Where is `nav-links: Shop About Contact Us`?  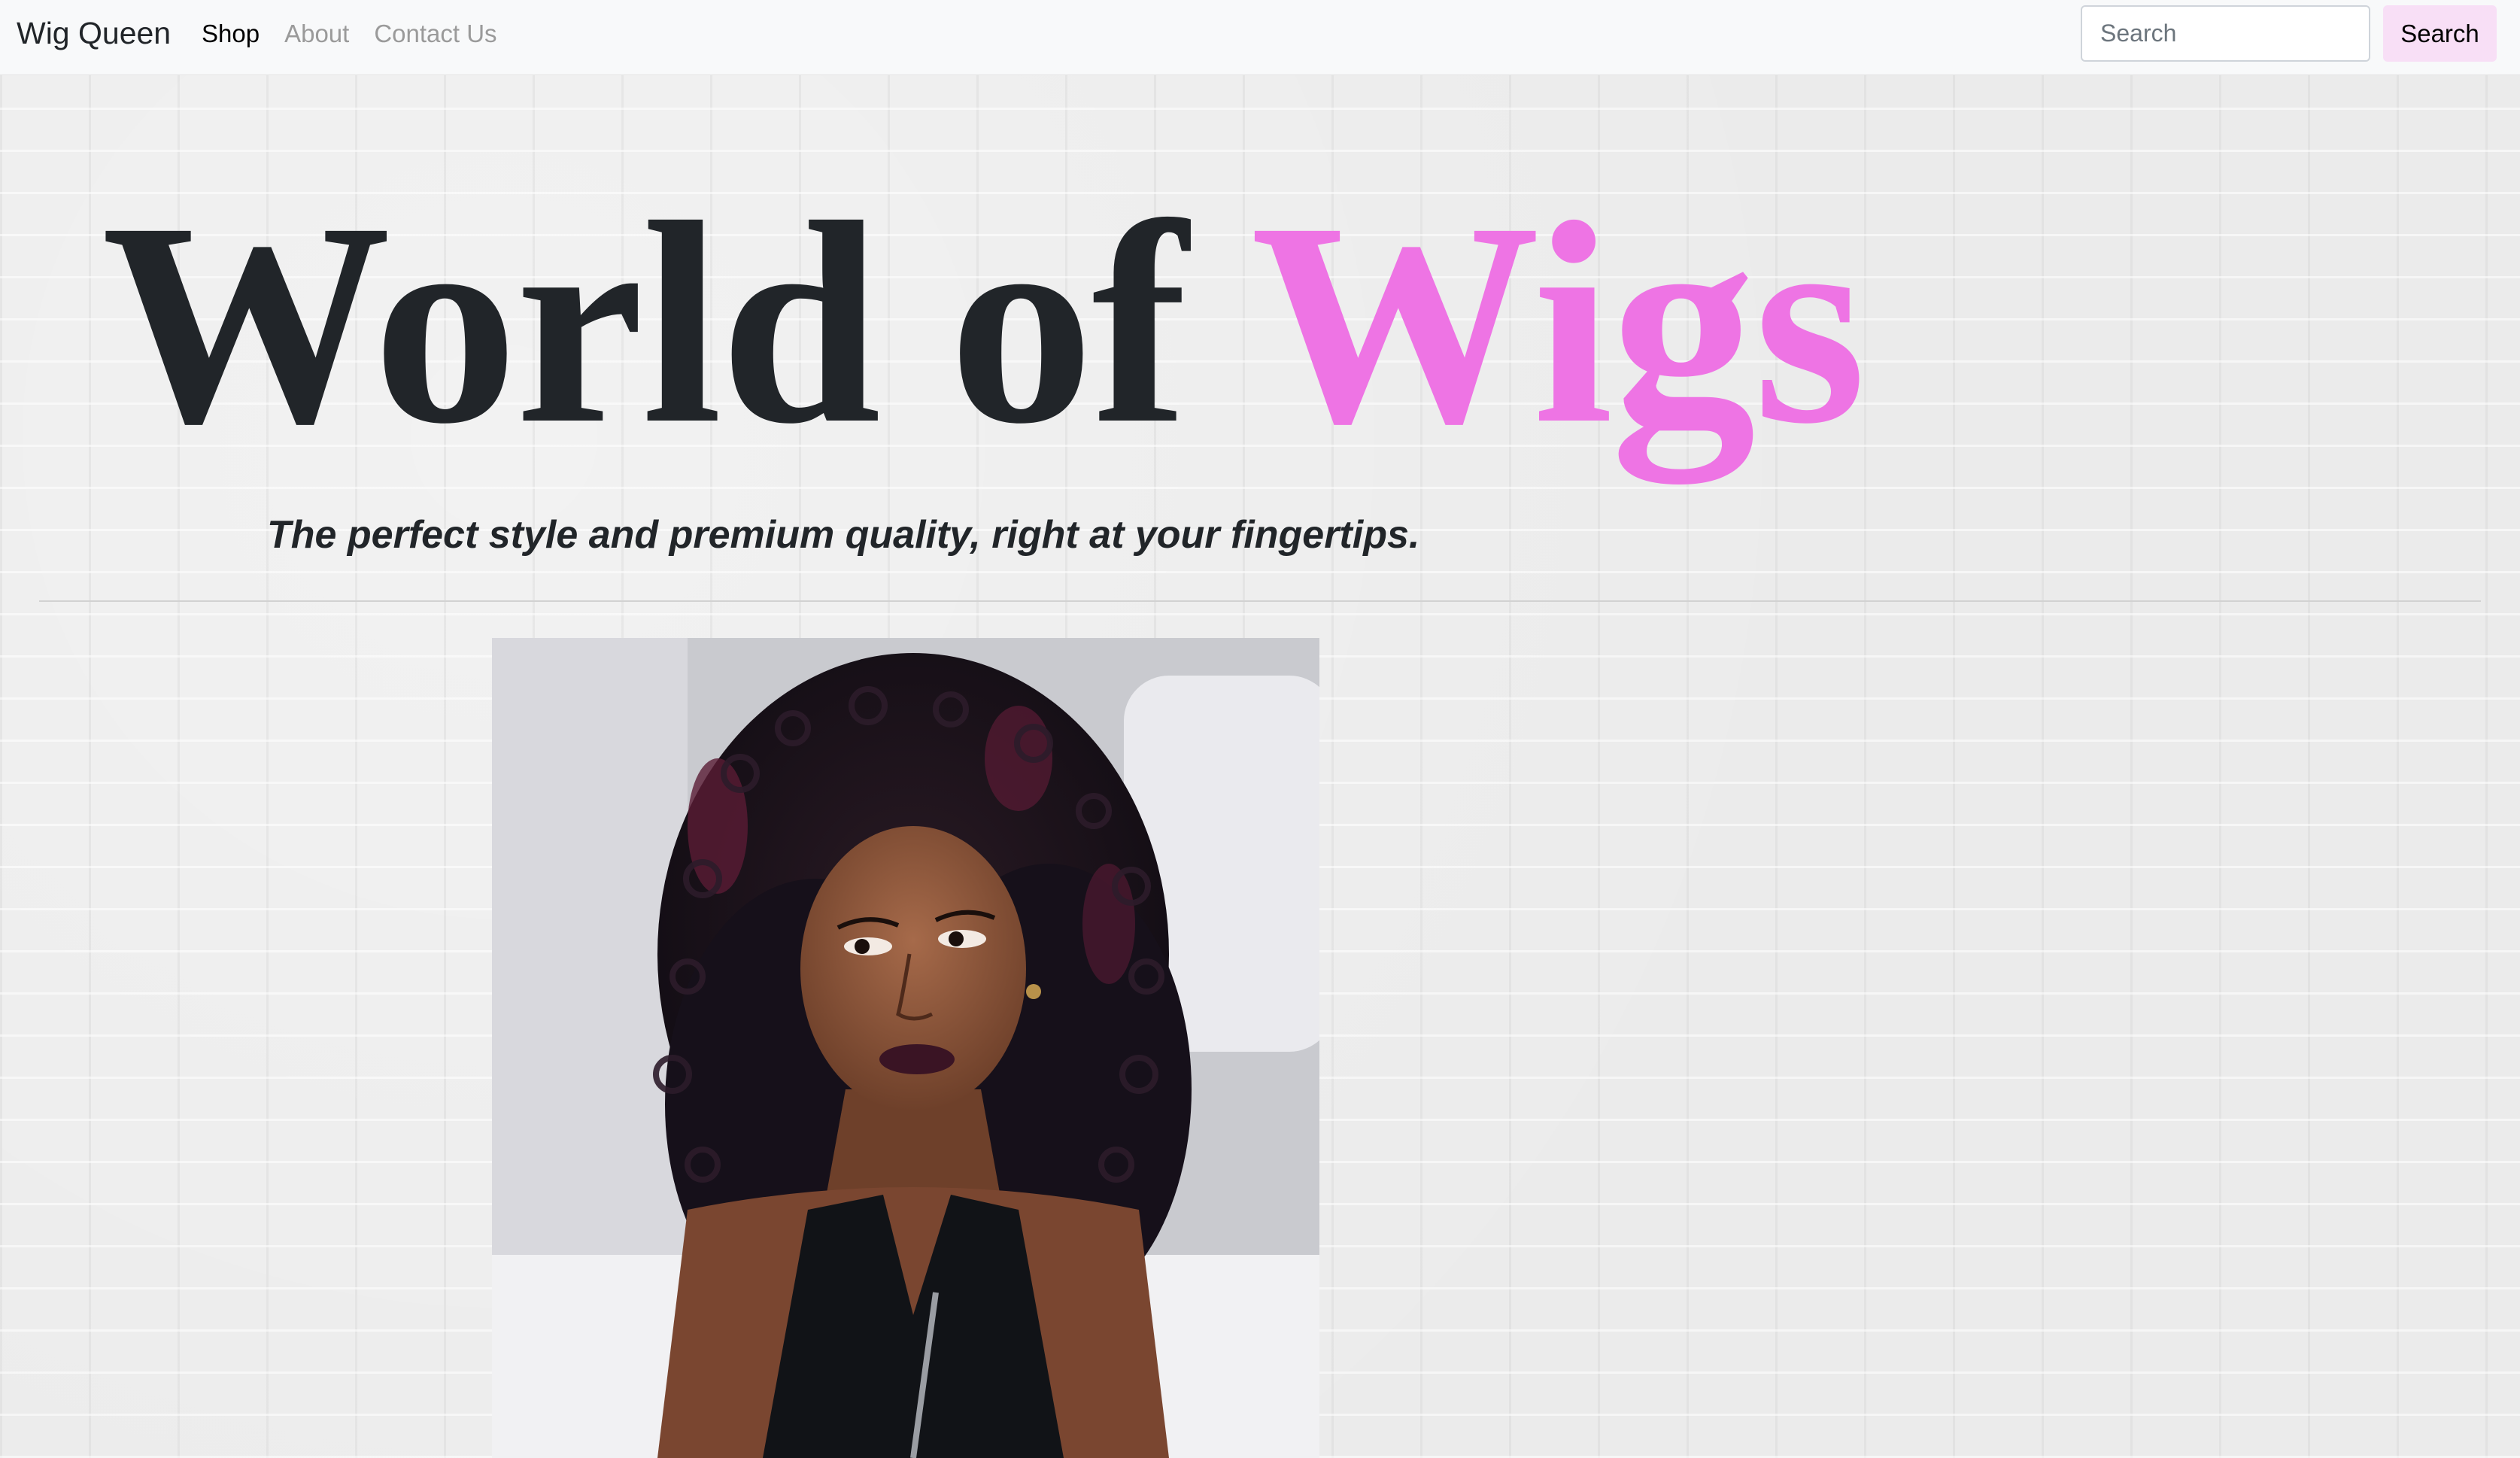
nav-links: Shop About Contact Us is located at coordinates (362, 34).